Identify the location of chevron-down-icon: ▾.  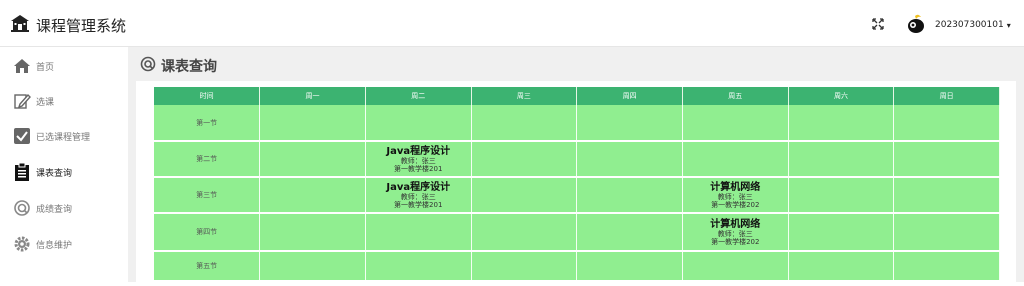
(1008, 25).